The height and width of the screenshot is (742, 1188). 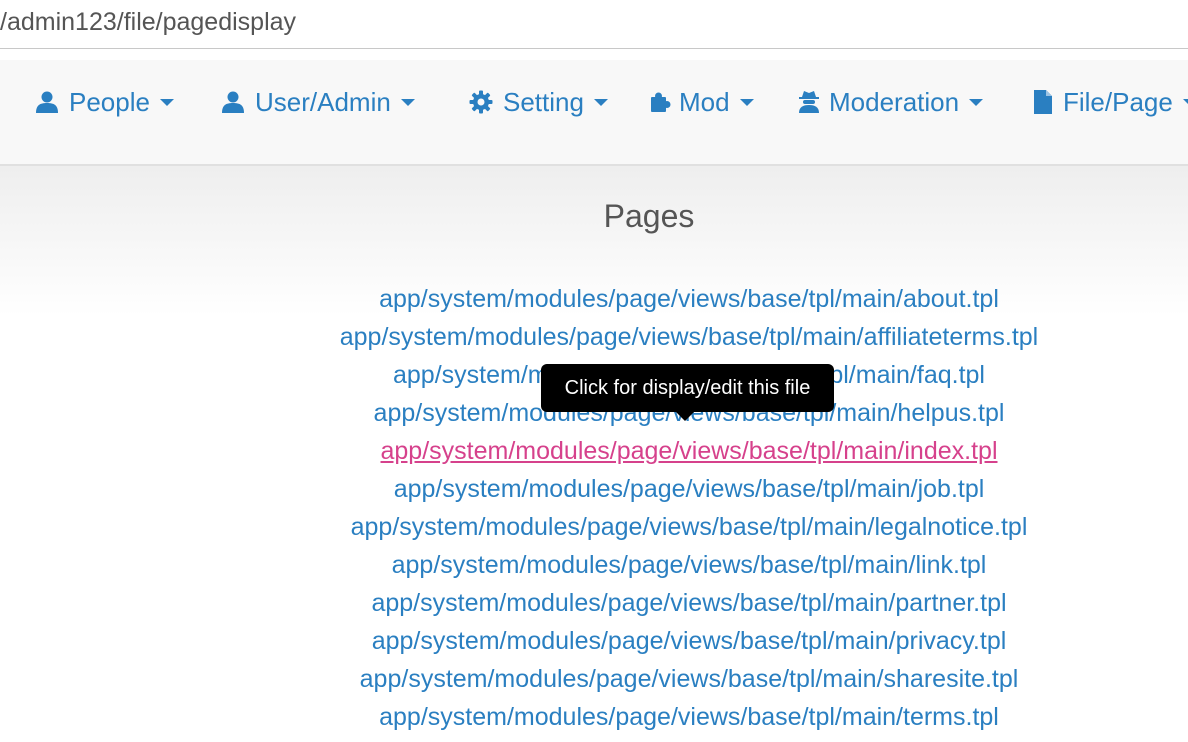 I want to click on address-url: /admin123/file/pagedisplay, so click(x=148, y=22).